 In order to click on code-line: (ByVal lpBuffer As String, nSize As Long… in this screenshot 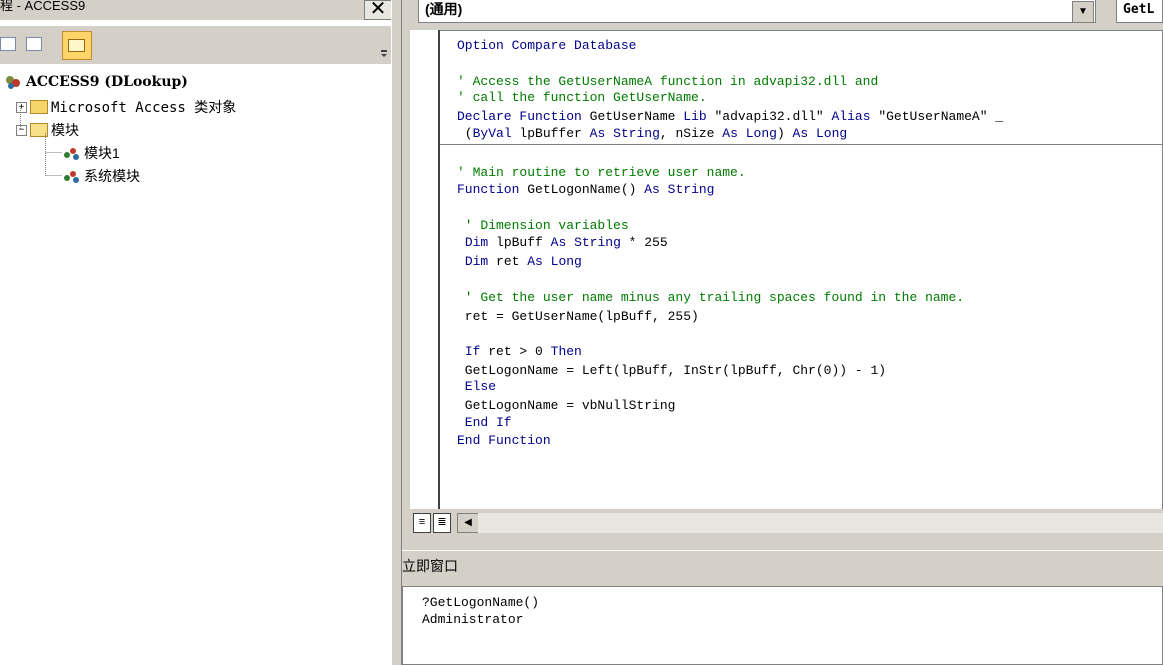, I will do `click(652, 133)`.